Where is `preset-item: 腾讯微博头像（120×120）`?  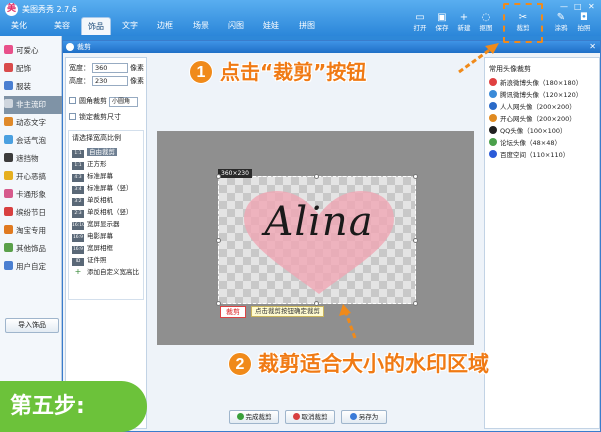
preset-item: 腾讯微博头像（120×120） is located at coordinates (535, 95).